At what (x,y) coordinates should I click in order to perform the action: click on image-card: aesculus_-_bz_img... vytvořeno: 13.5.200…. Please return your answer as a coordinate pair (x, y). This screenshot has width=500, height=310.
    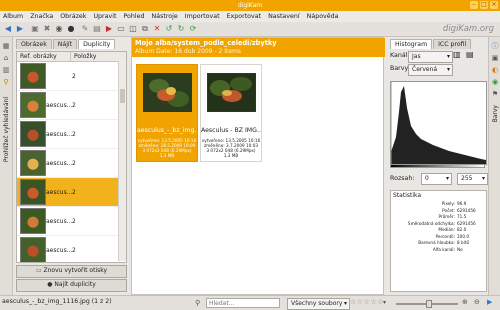
    Looking at the image, I should click on (167, 113).